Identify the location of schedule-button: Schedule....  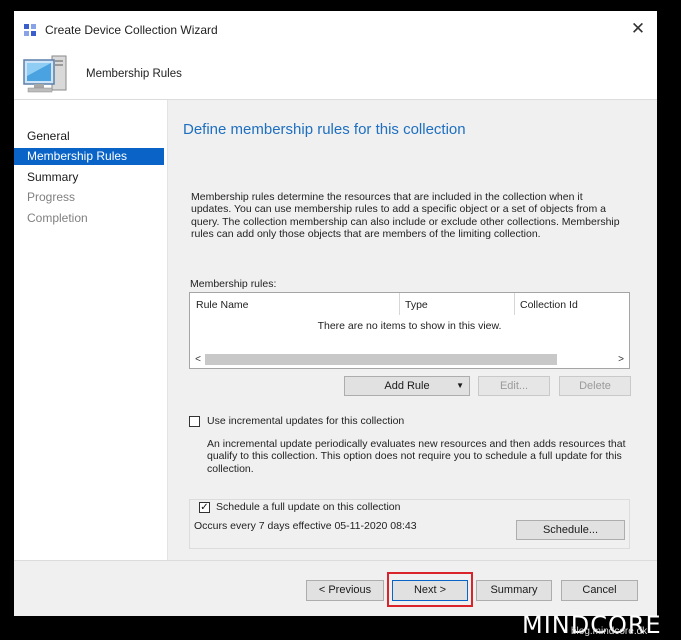
(570, 530).